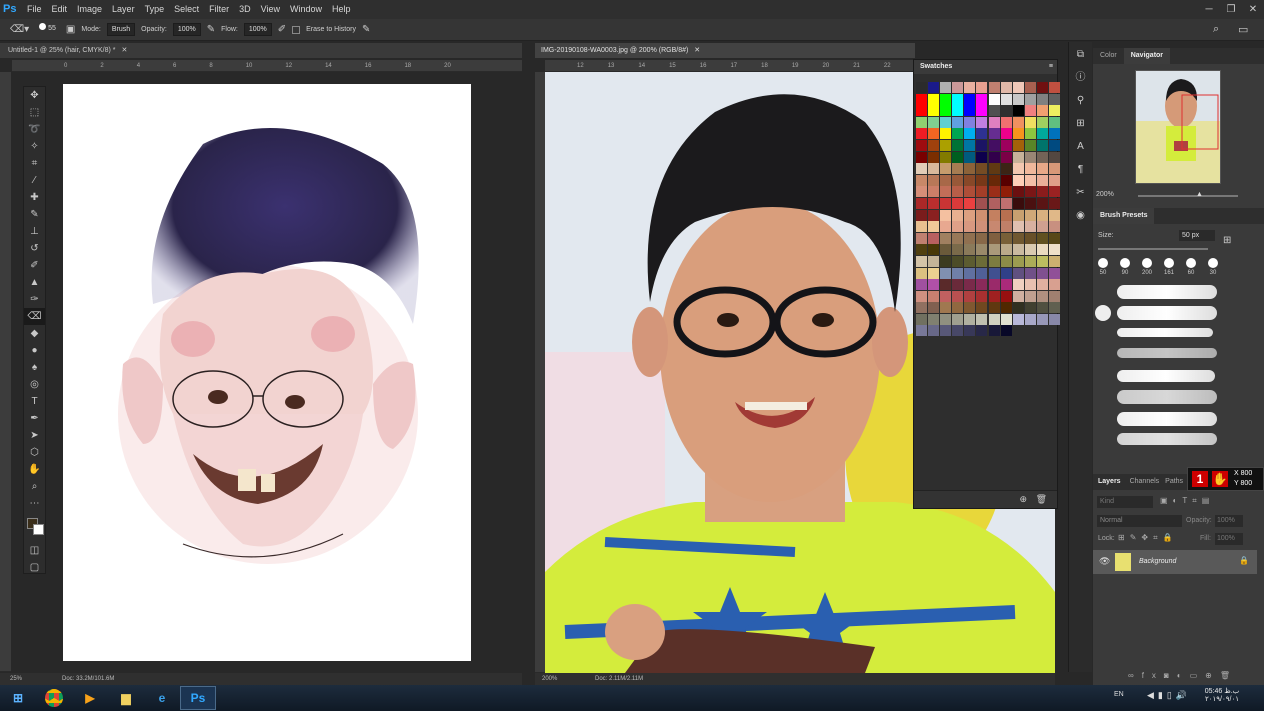  I want to click on brush-size-slider, so click(1153, 249).